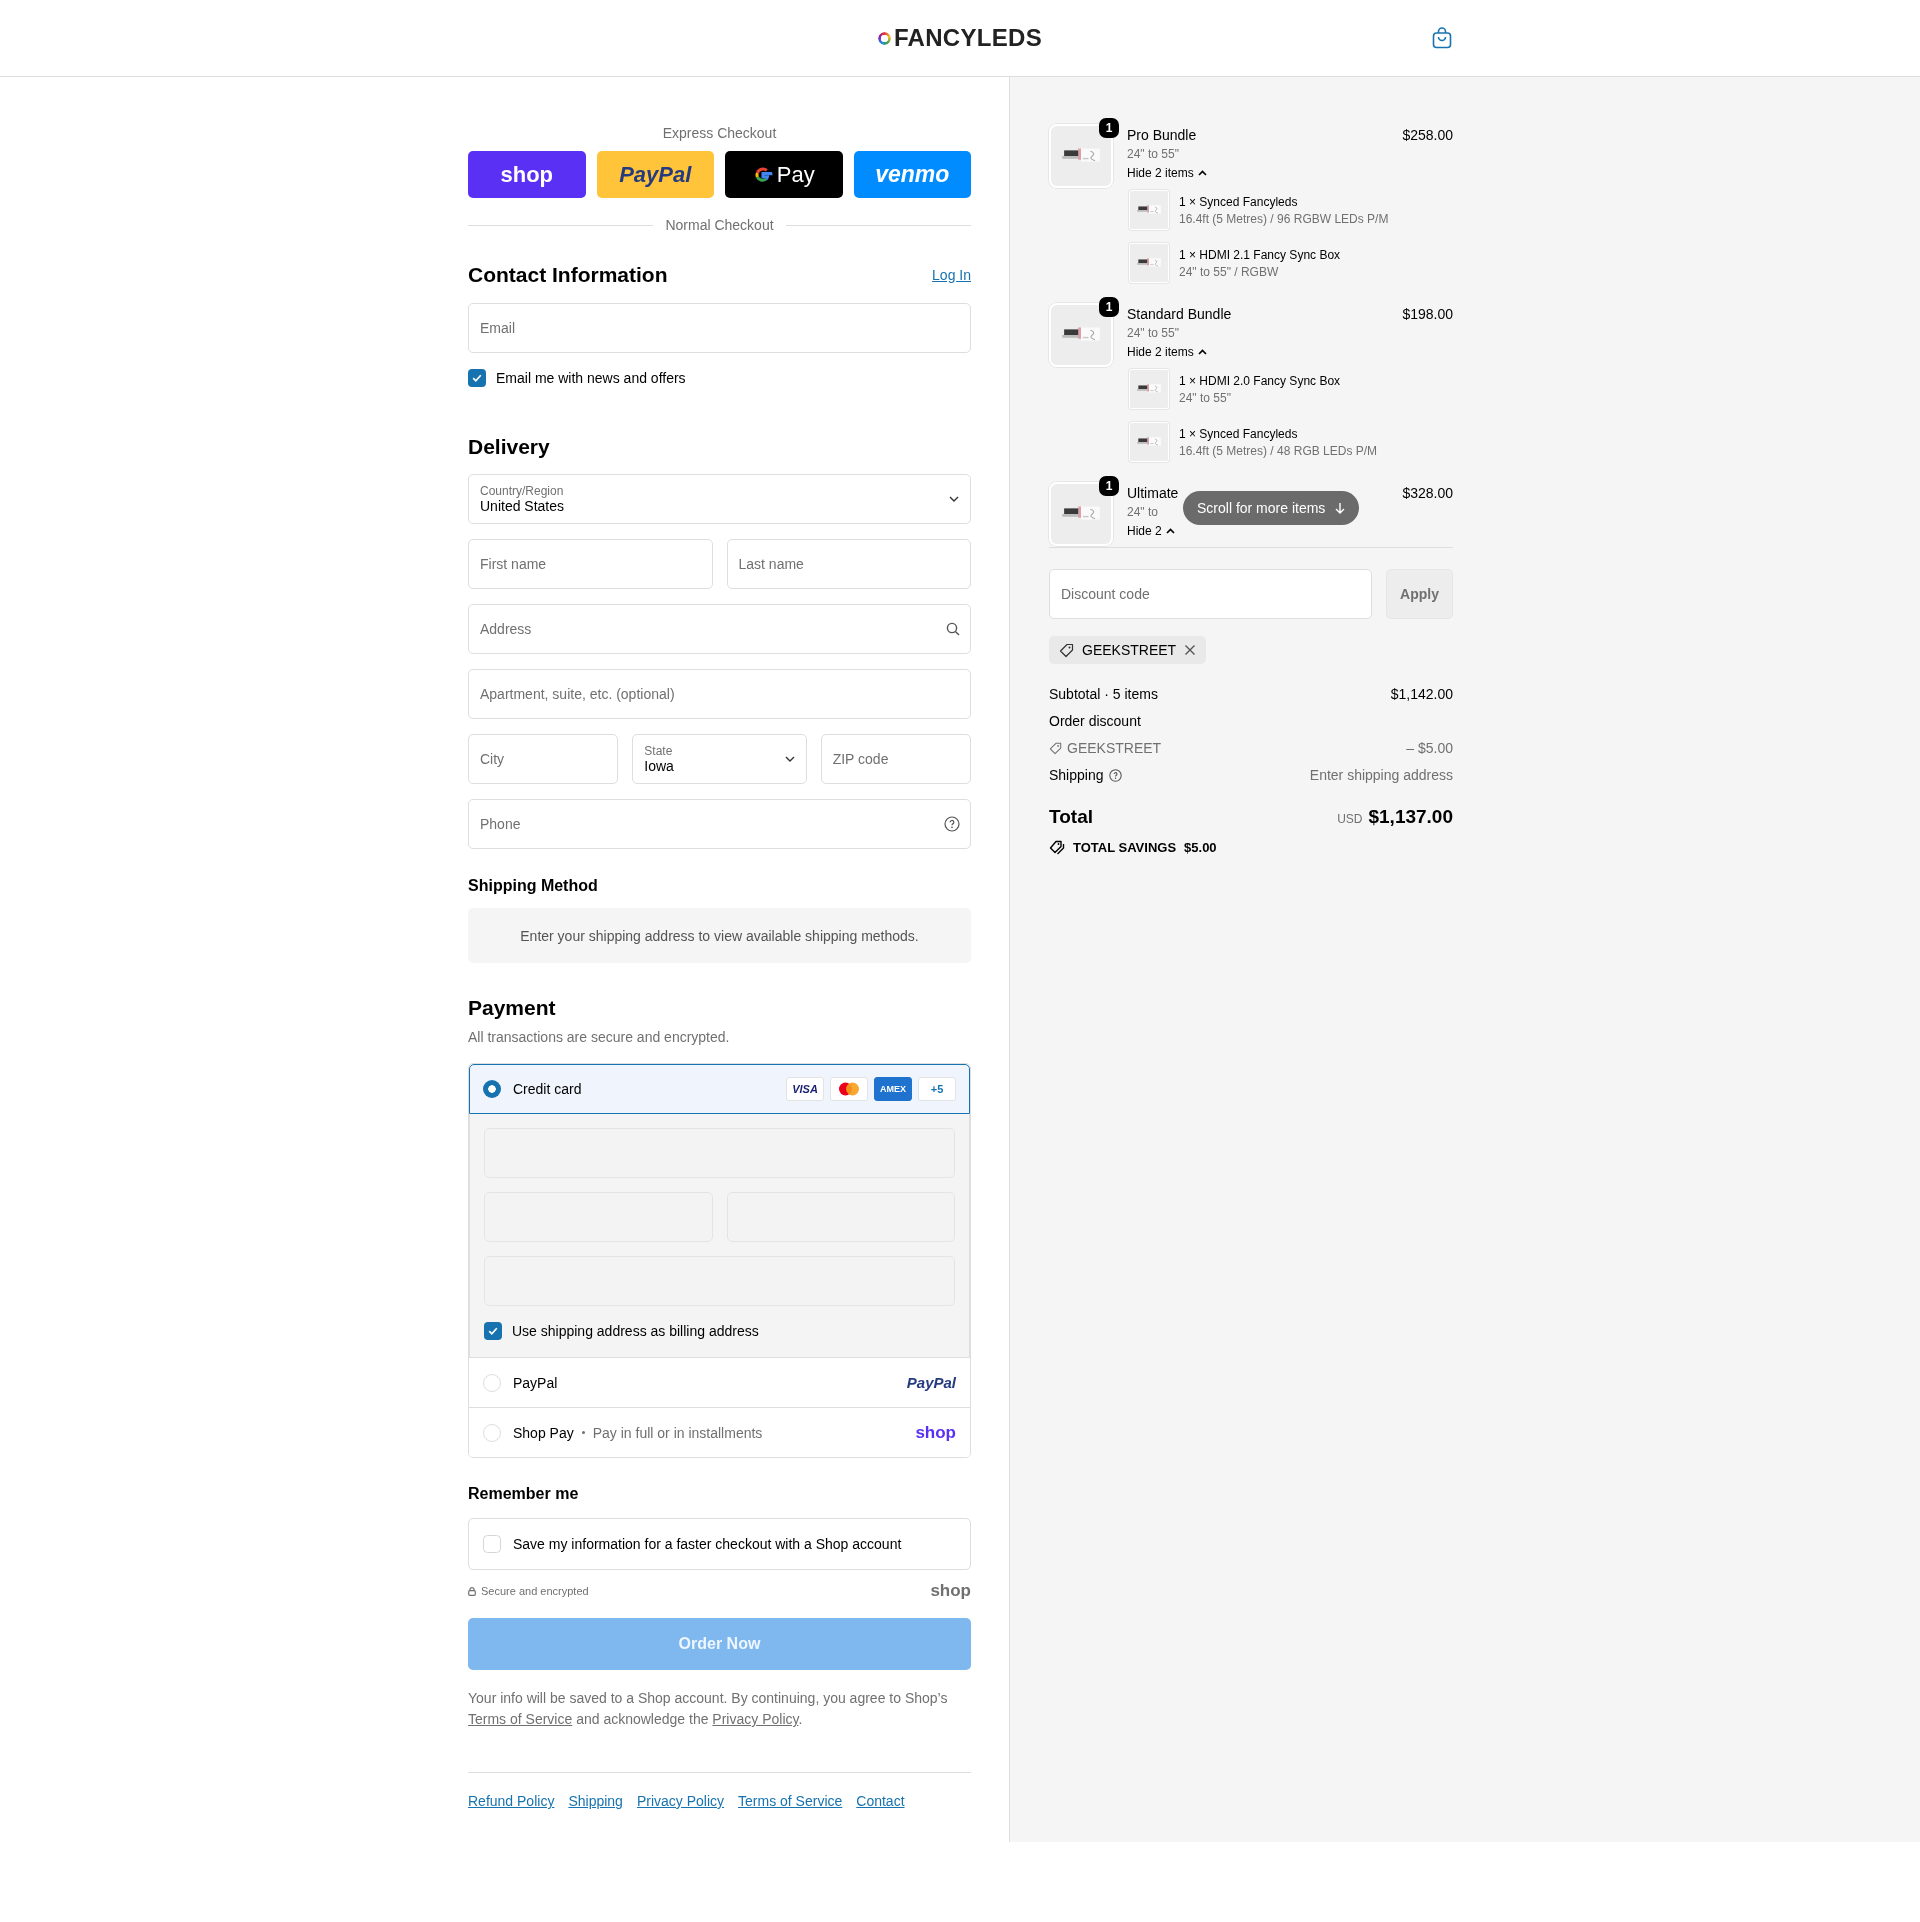 This screenshot has width=1920, height=1922. Describe the element at coordinates (719, 694) in the screenshot. I see `input-field: Apartment, suite, etc. (optional)` at that location.